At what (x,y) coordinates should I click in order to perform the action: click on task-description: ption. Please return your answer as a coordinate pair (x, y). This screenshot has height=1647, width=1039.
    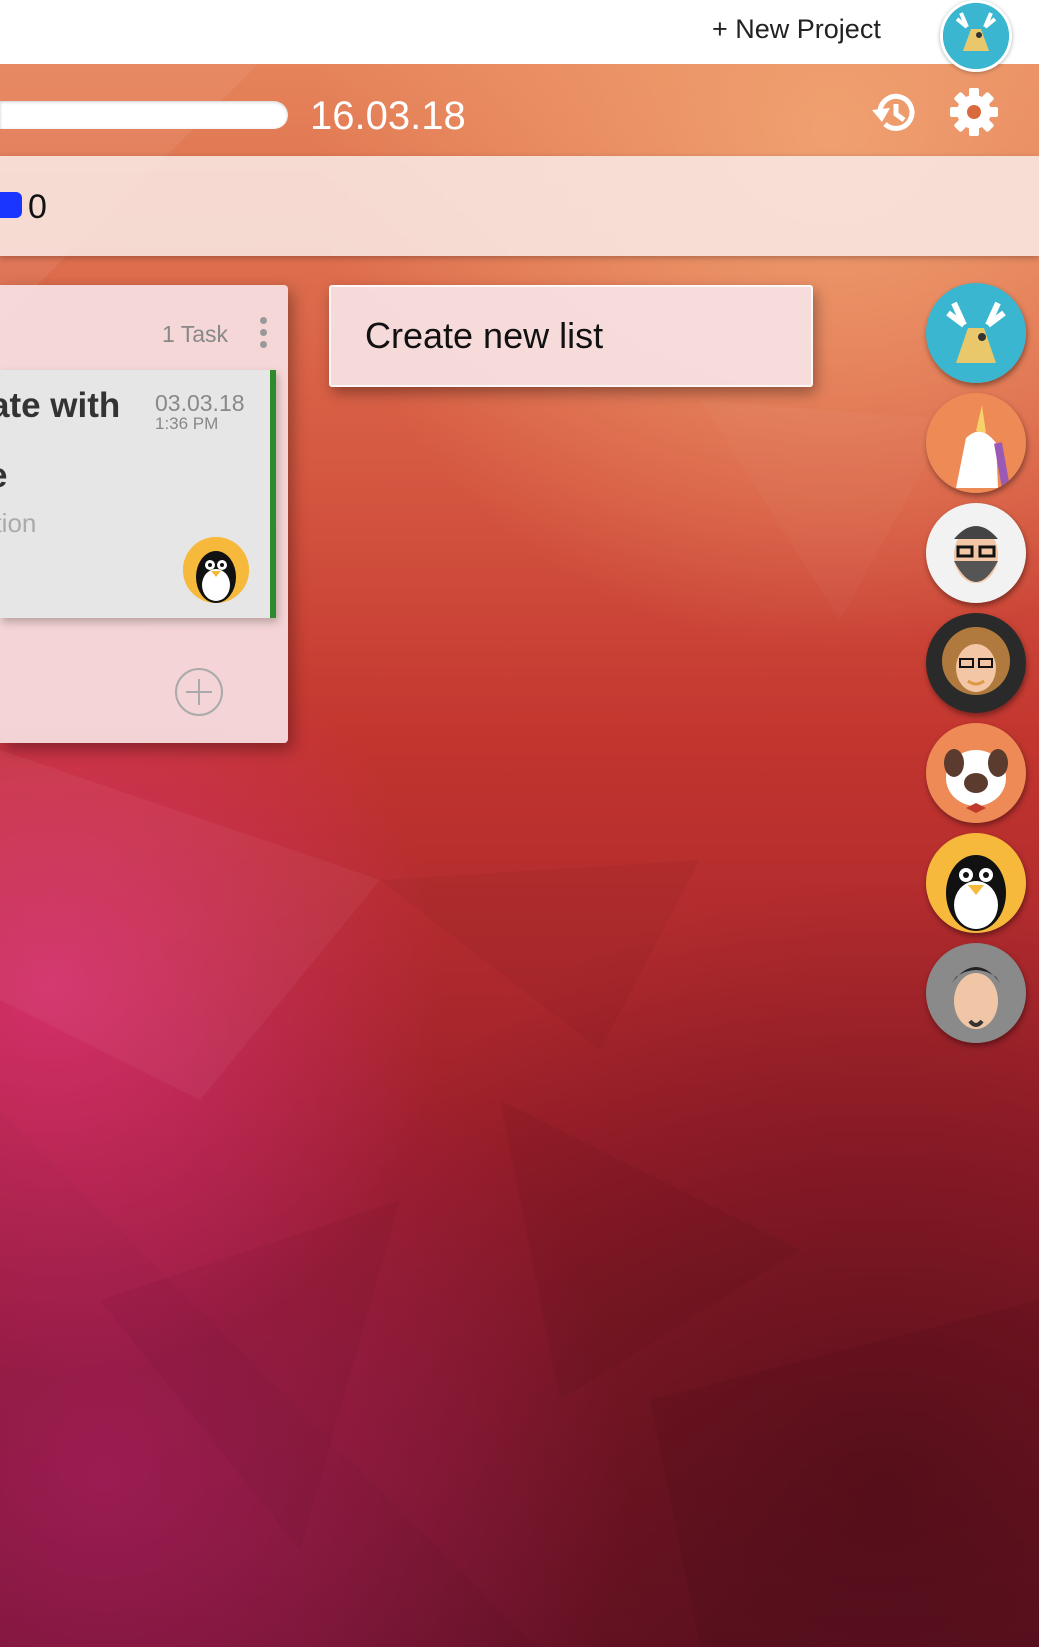
    Looking at the image, I should click on (18, 523).